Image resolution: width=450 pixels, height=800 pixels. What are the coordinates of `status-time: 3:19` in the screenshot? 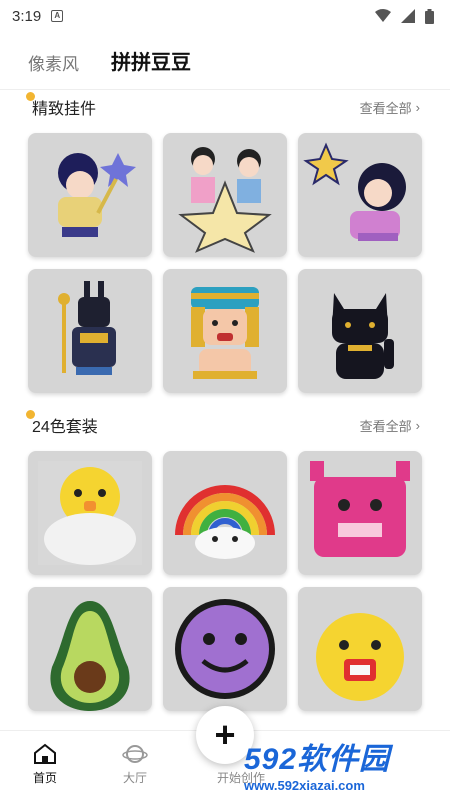 It's located at (27, 16).